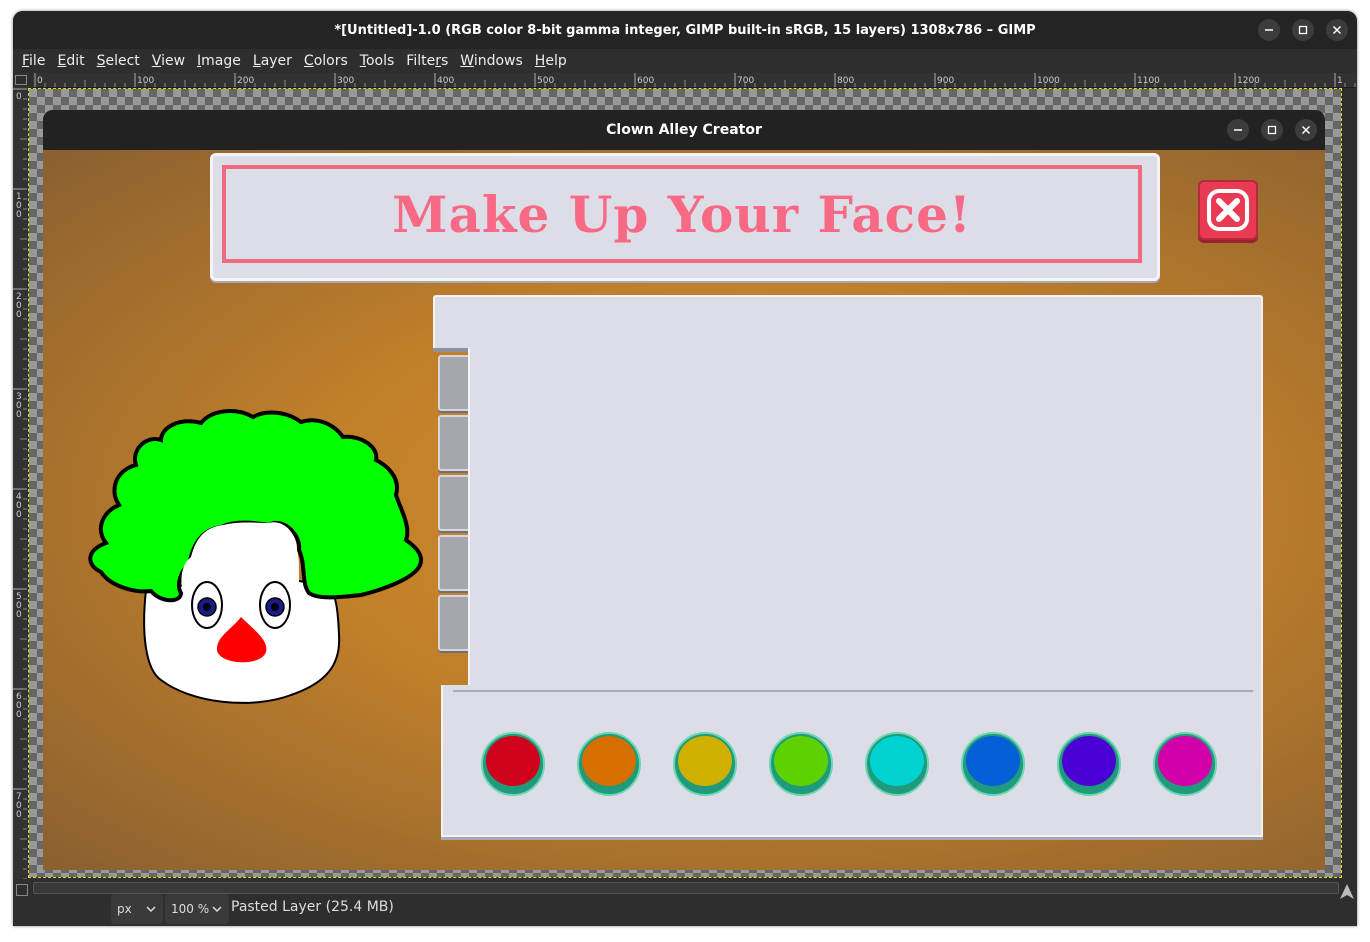 This screenshot has width=1370, height=942. Describe the element at coordinates (20, 483) in the screenshot. I see `vertical-ruler: 0100200300400500600700` at that location.